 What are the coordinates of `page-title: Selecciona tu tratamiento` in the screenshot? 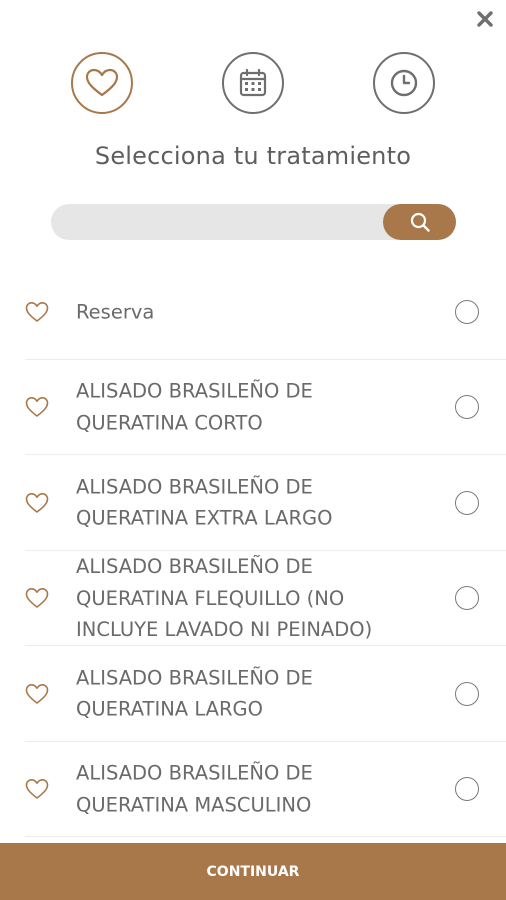 It's located at (253, 156).